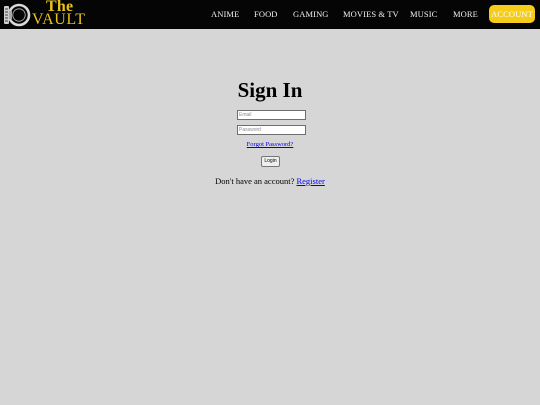  Describe the element at coordinates (225, 14) in the screenshot. I see `nav-link-anime: ANIME` at that location.